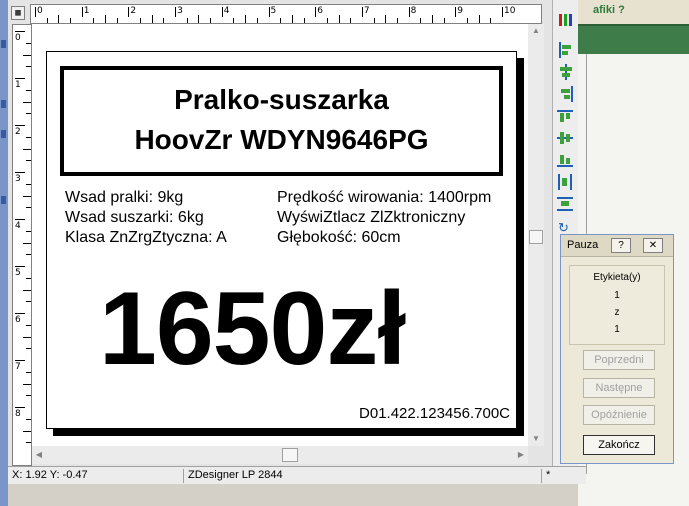 The width and height of the screenshot is (689, 506). What do you see at coordinates (566, 94) in the screenshot?
I see `align-right-icon` at bounding box center [566, 94].